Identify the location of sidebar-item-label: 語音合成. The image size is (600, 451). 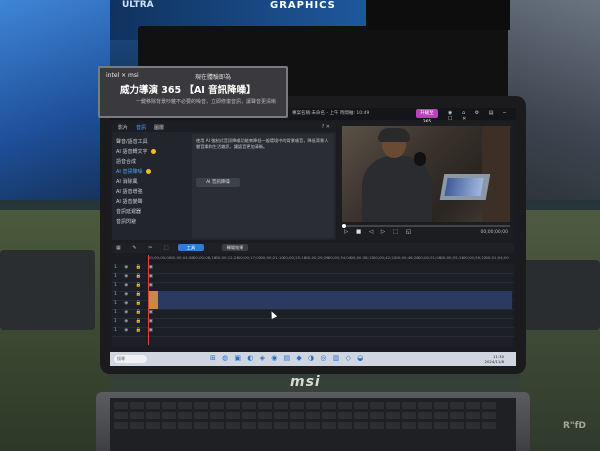
(126, 162).